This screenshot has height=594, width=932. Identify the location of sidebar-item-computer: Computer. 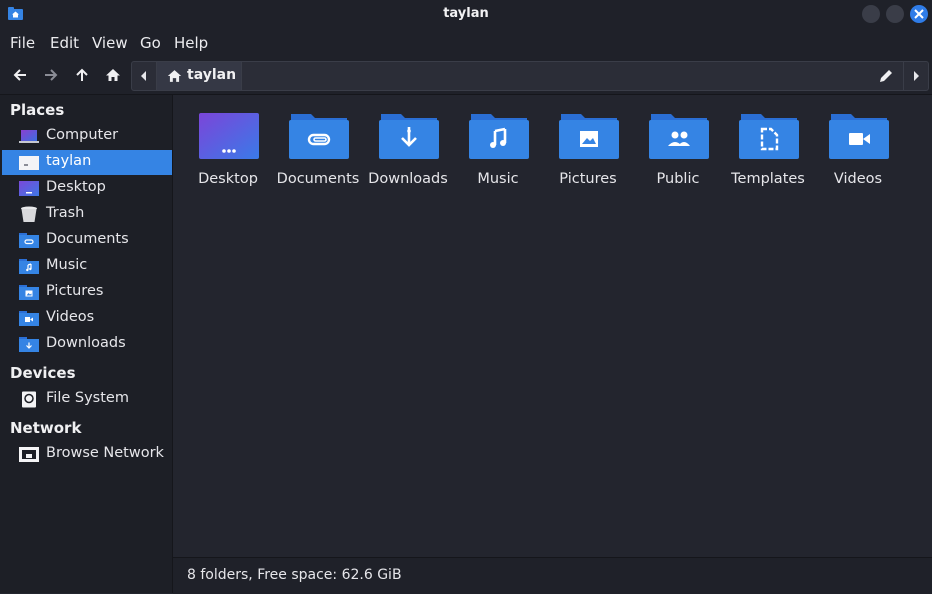
(87, 136).